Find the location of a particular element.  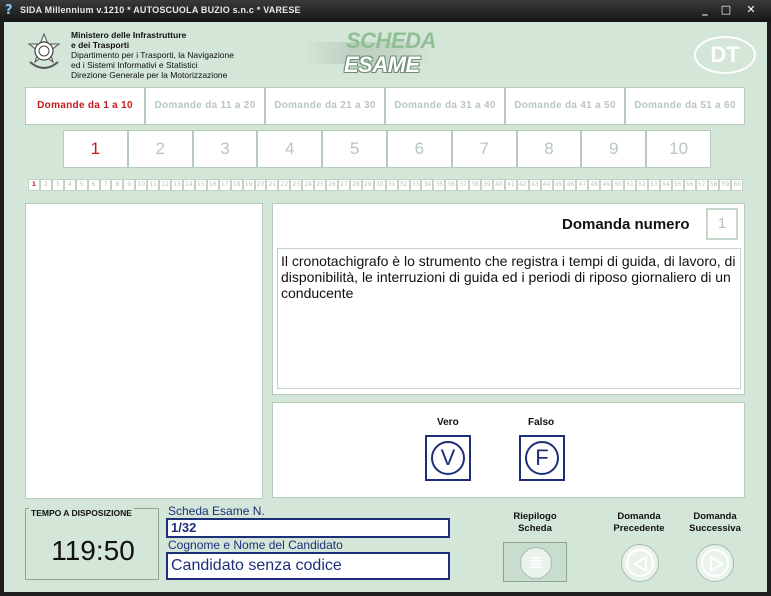

strip-item-55: 55 is located at coordinates (677, 185).